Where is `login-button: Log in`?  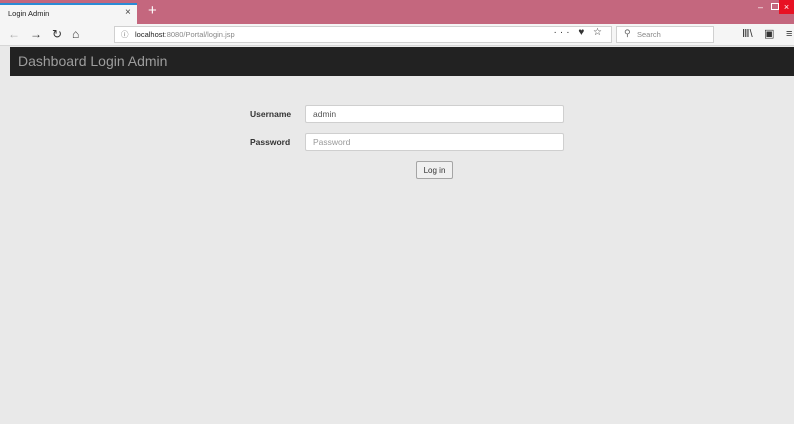 login-button: Log in is located at coordinates (434, 170).